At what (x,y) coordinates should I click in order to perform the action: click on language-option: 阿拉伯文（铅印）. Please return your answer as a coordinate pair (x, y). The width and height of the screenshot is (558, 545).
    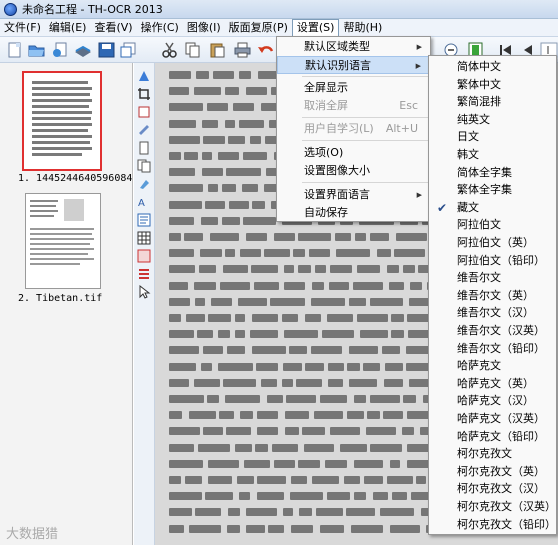
    Looking at the image, I should click on (492, 261).